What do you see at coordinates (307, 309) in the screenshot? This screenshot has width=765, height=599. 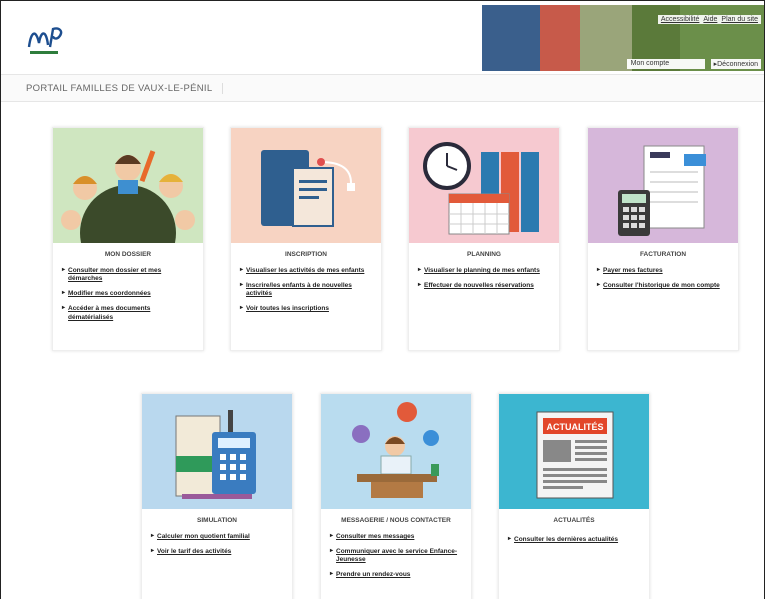 I see `link-voir-inscriptions: Voir toutes les inscriptions` at bounding box center [307, 309].